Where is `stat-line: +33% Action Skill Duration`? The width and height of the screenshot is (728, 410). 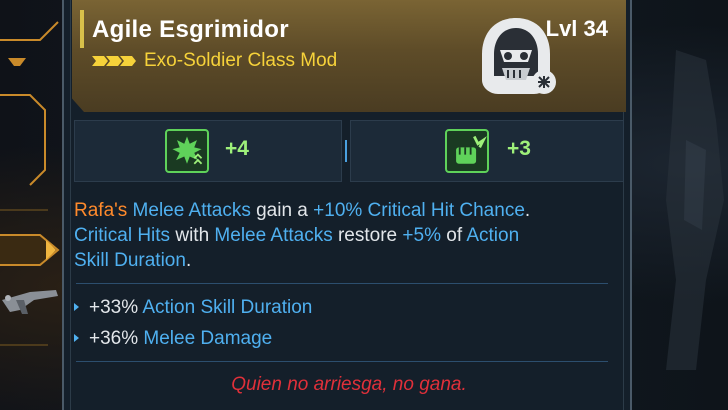
stat-line: +33% Action Skill Duration is located at coordinates (193, 308).